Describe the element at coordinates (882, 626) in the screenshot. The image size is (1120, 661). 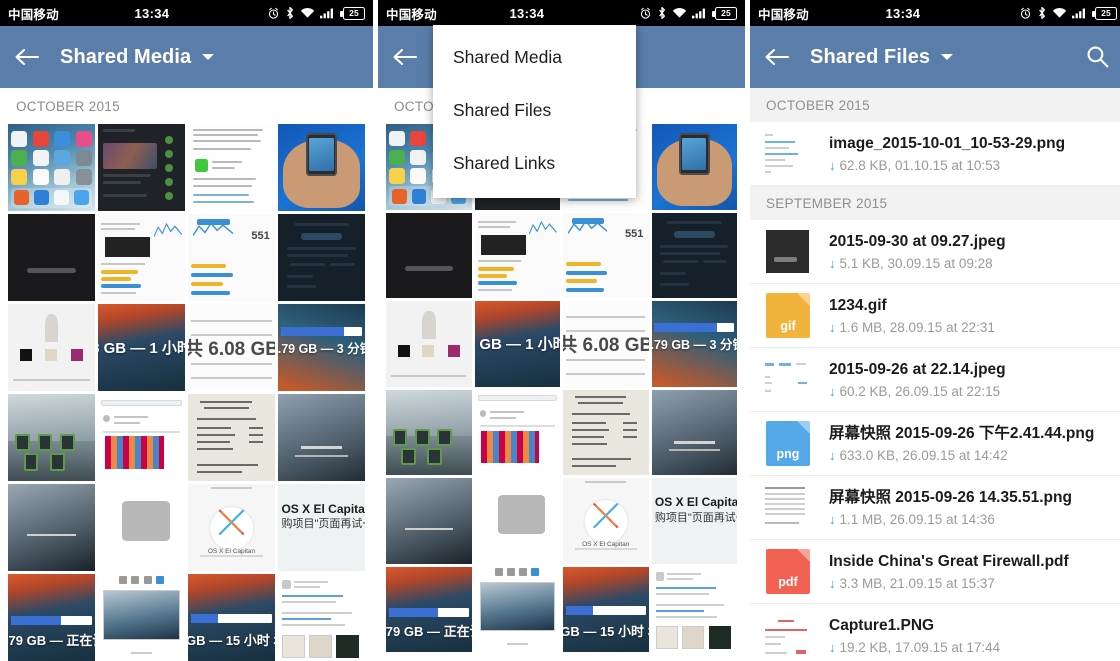
I see `file-name: Capture1.PNG` at that location.